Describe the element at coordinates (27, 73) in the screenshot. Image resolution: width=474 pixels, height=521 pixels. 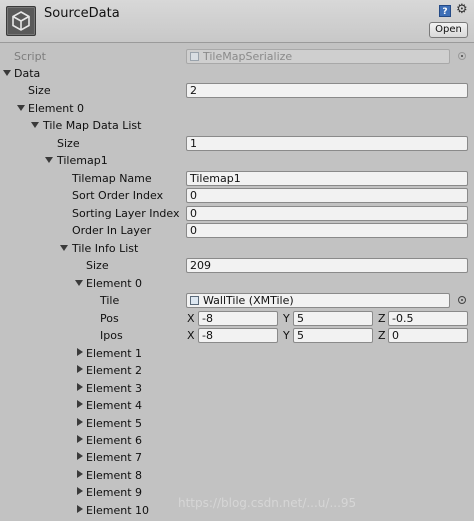
I see `data-label: Data` at that location.